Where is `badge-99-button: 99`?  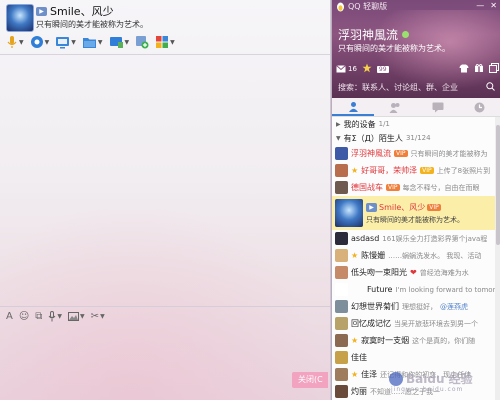
badge-99-button: 99 is located at coordinates (382, 69).